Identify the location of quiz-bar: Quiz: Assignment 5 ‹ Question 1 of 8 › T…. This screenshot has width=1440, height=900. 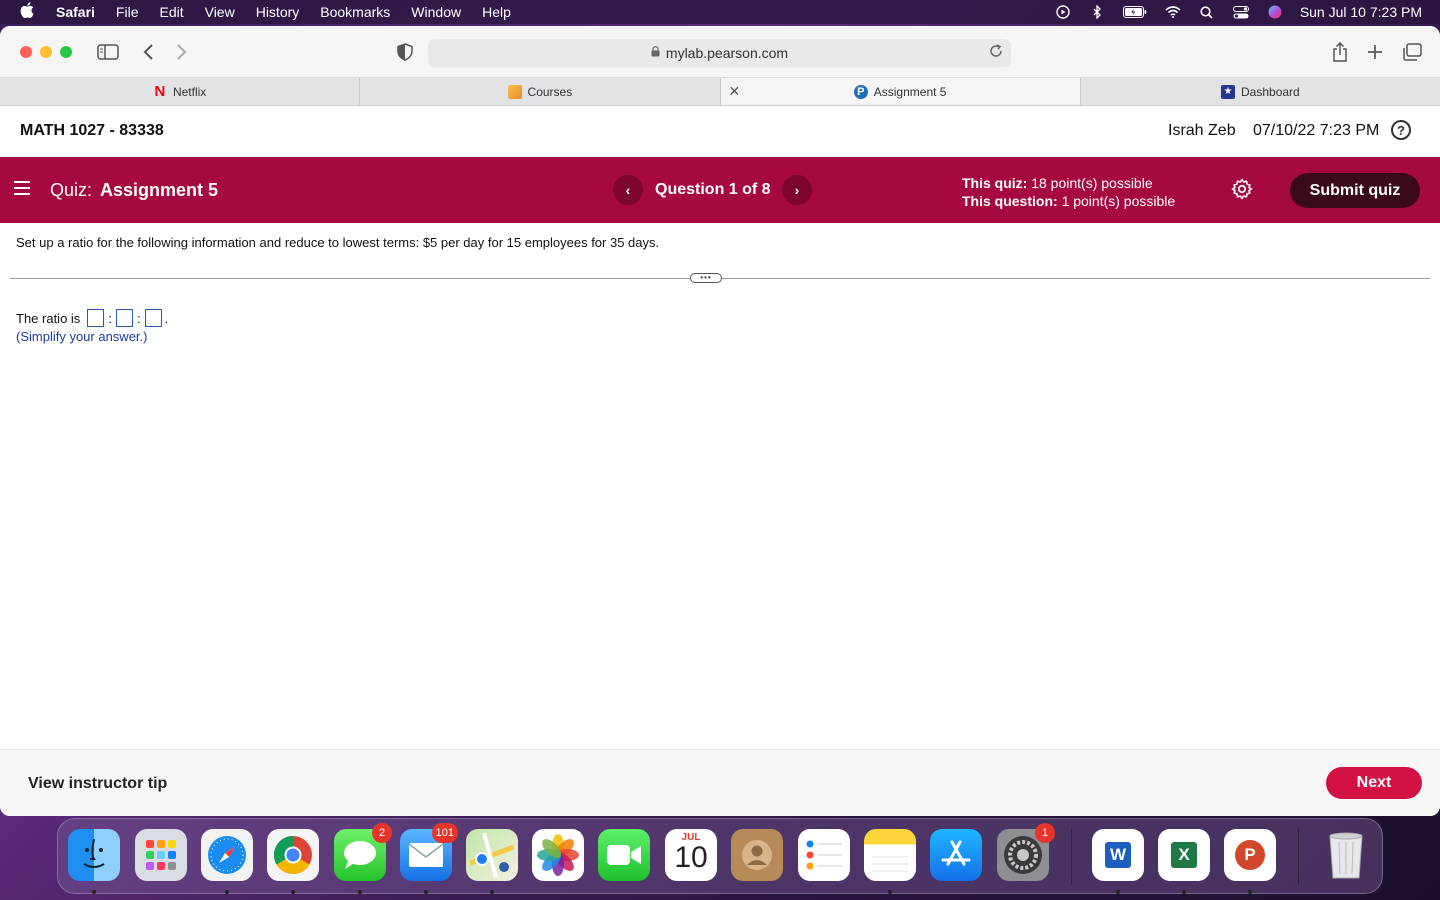
(720, 190).